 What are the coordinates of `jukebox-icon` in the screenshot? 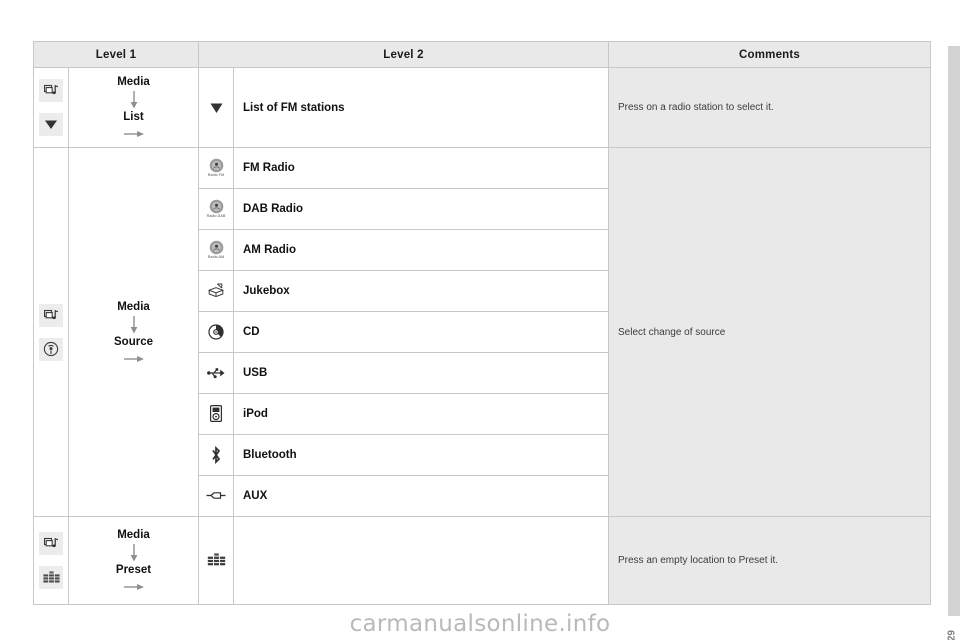 It's located at (216, 290).